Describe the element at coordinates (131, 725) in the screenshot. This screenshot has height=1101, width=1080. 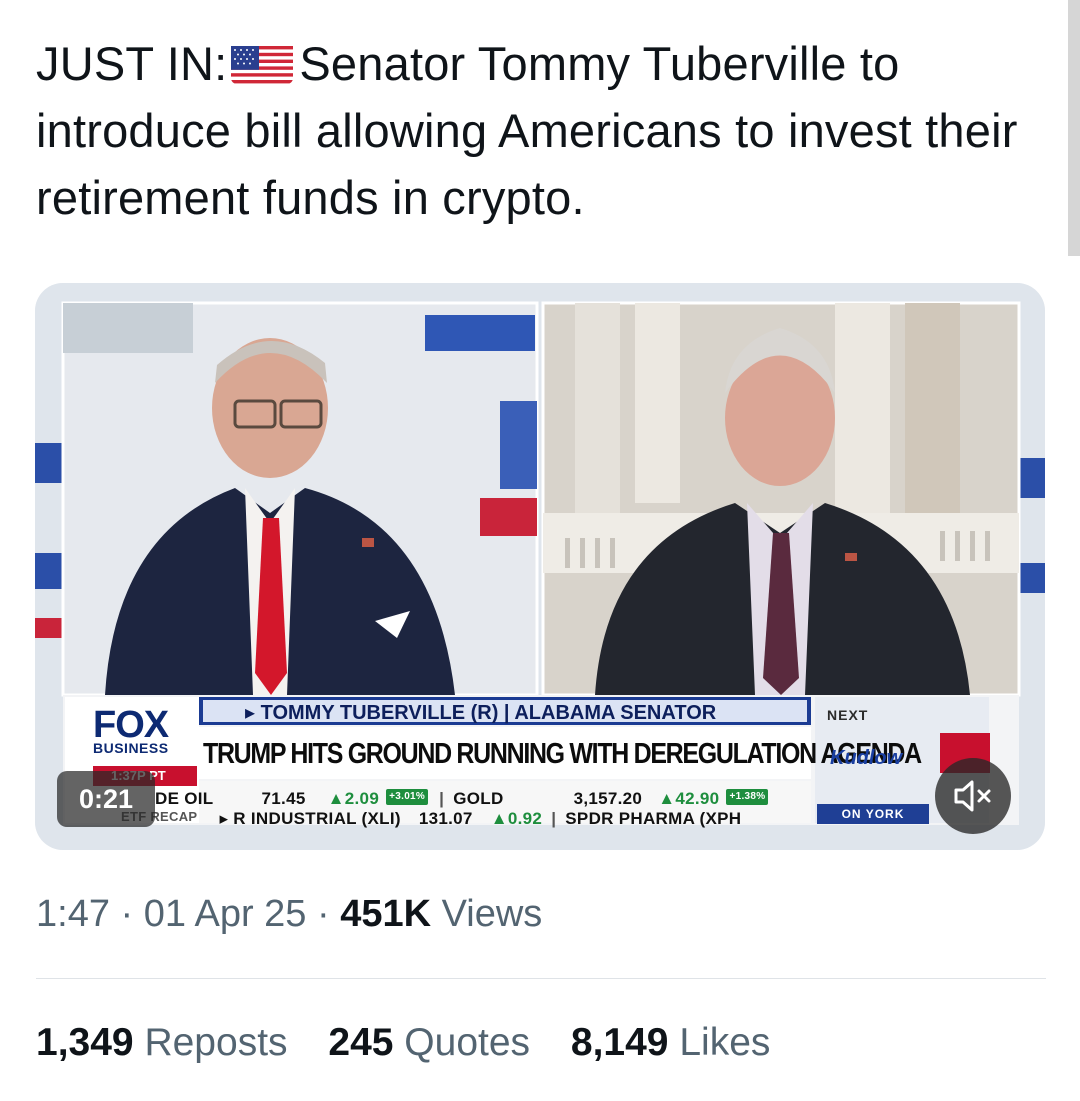
I see `fox-logo: FOX` at that location.